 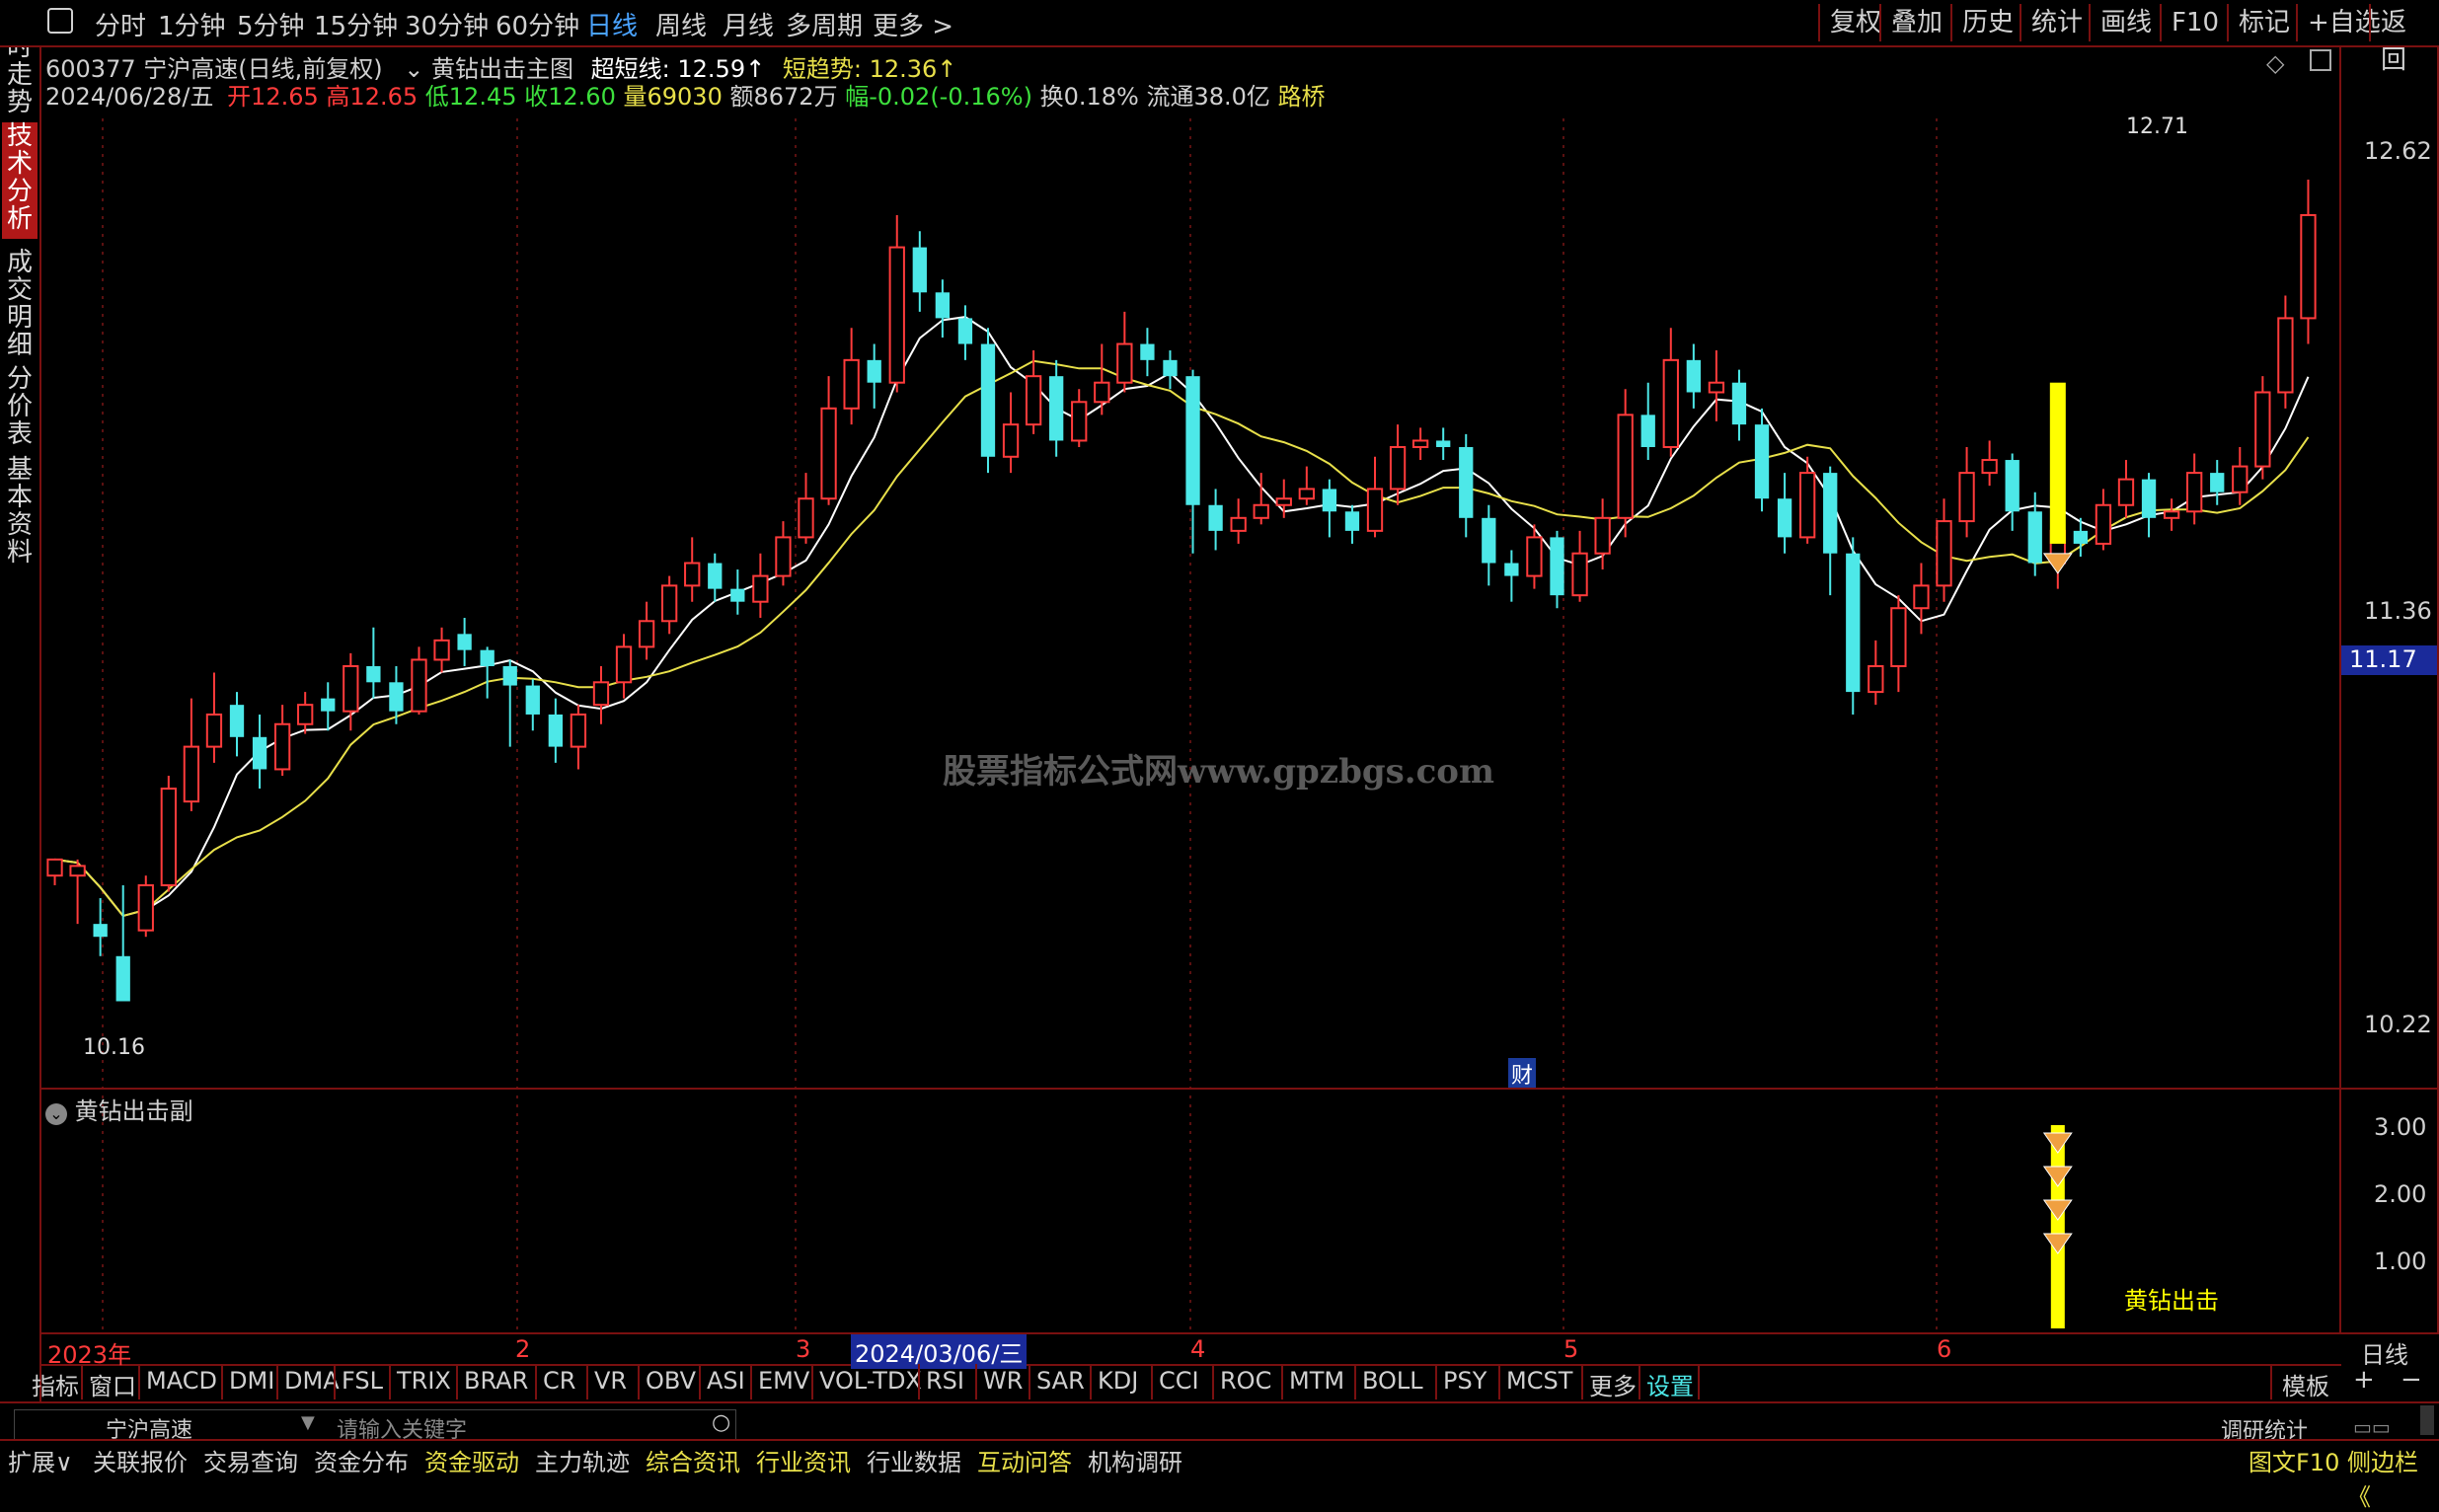 What do you see at coordinates (1198, 1349) in the screenshot?
I see `date-label-4: 4` at bounding box center [1198, 1349].